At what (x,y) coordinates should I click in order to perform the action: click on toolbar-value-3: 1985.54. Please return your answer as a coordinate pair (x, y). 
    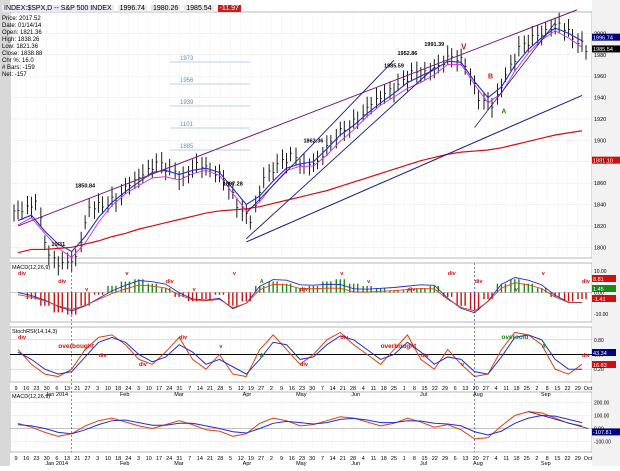
    Looking at the image, I should click on (199, 8).